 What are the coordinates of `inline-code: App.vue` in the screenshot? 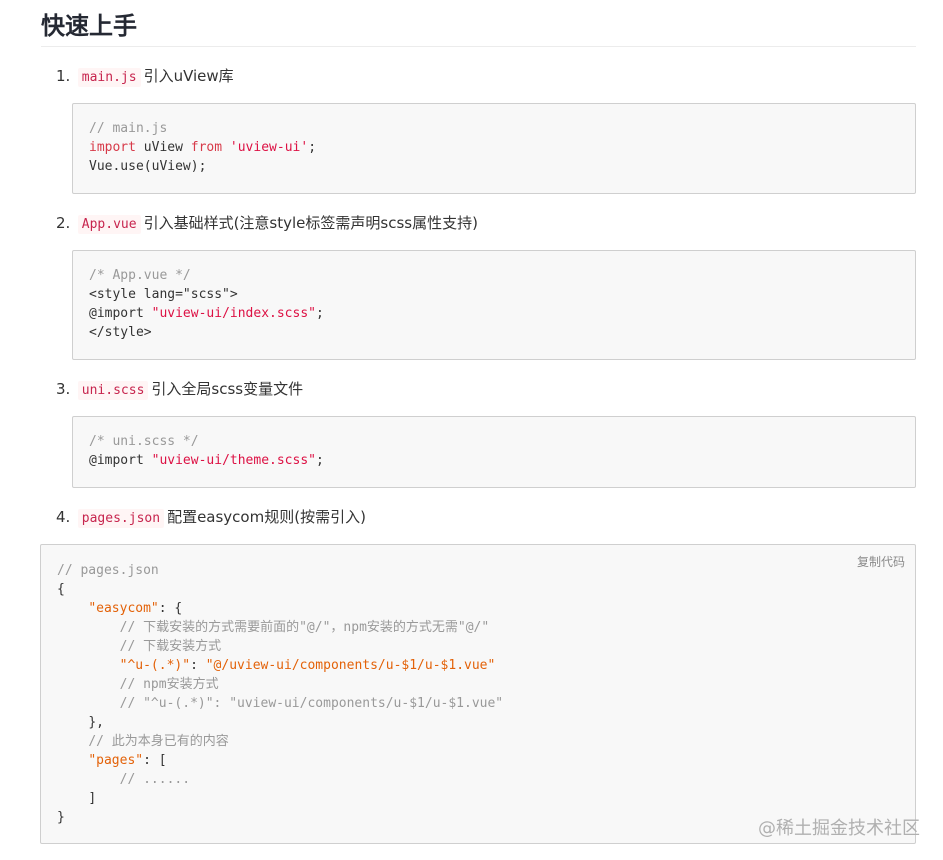 It's located at (109, 224).